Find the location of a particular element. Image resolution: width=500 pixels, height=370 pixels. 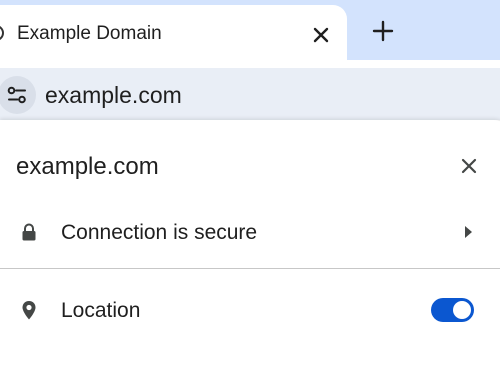

connection-security-label: Connection is secure is located at coordinates (159, 232).